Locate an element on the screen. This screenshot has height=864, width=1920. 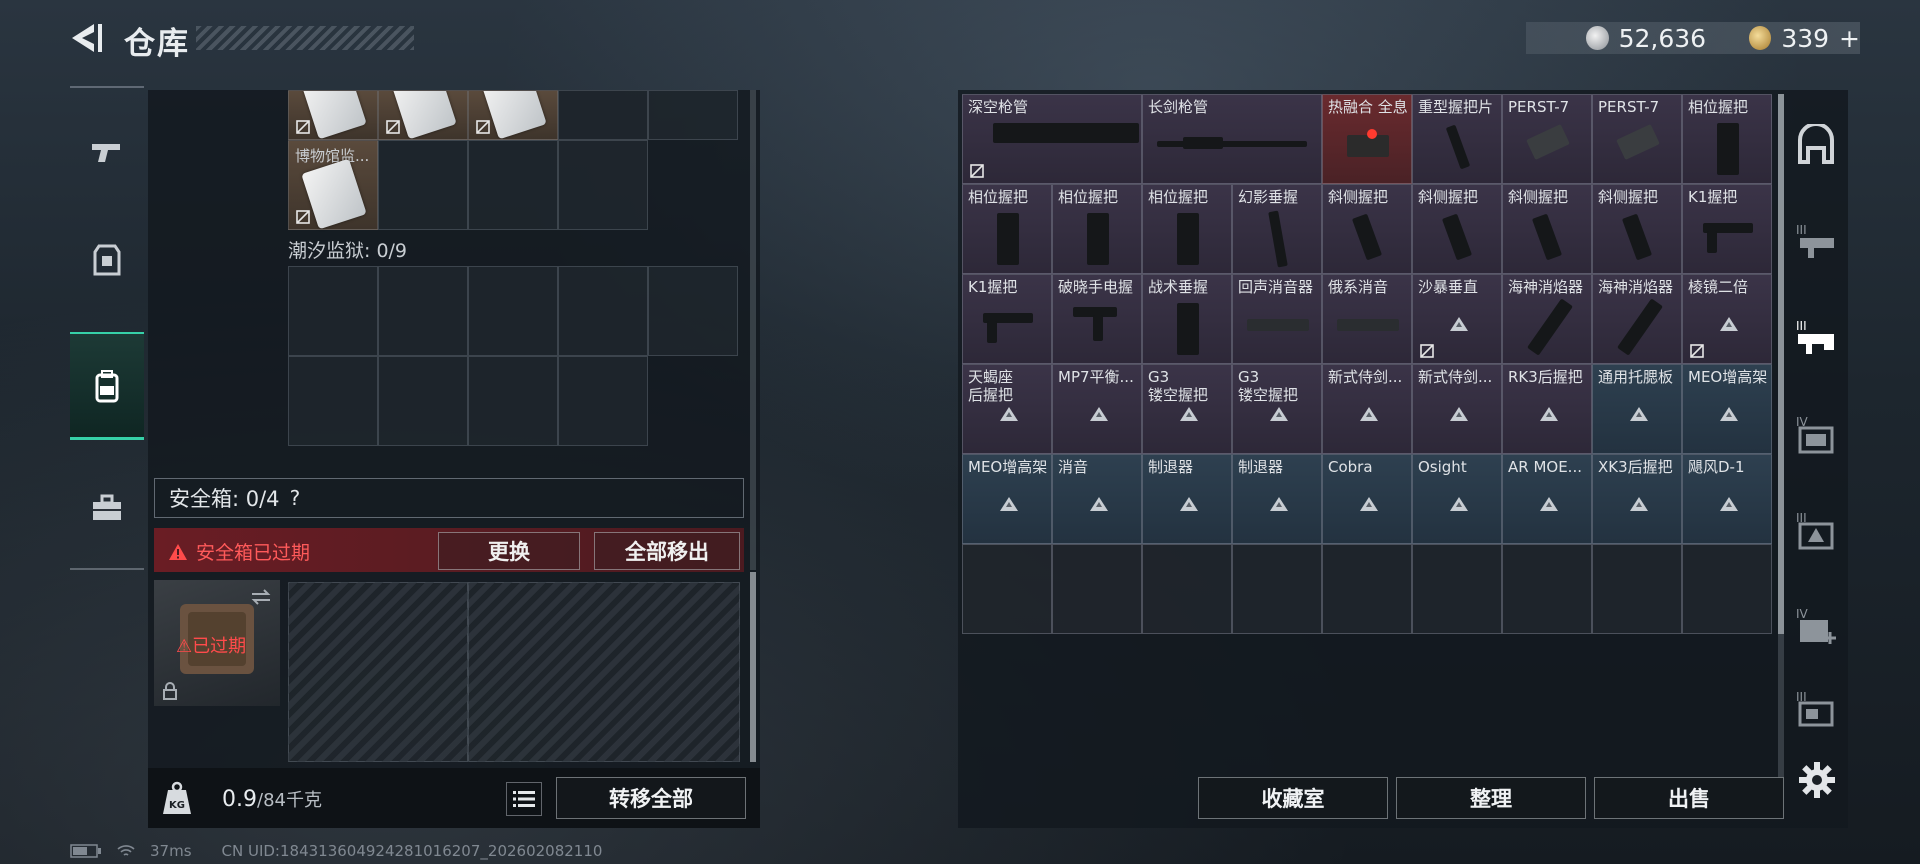
stash-item-label: PERST-7 is located at coordinates (1539, 107).